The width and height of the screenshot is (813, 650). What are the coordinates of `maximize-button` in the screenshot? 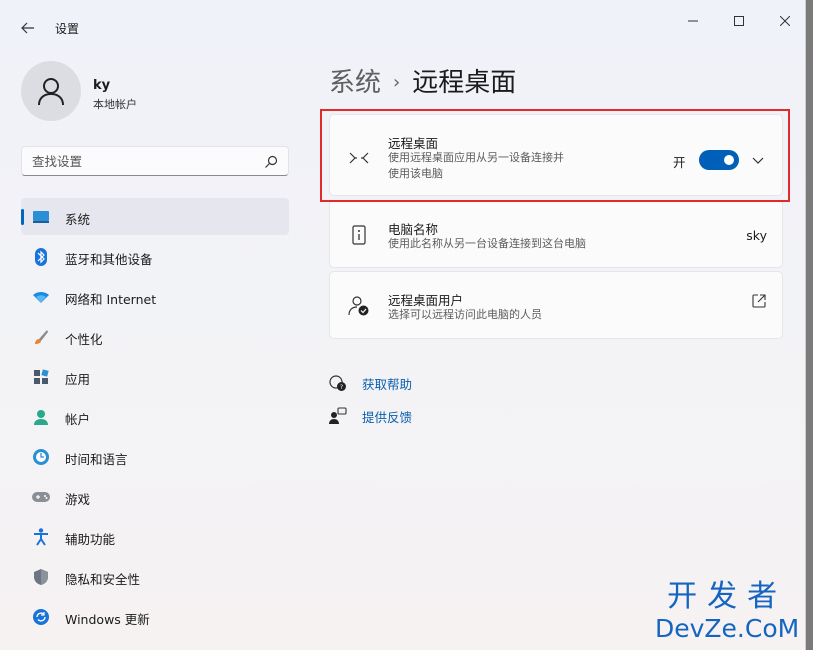 It's located at (739, 21).